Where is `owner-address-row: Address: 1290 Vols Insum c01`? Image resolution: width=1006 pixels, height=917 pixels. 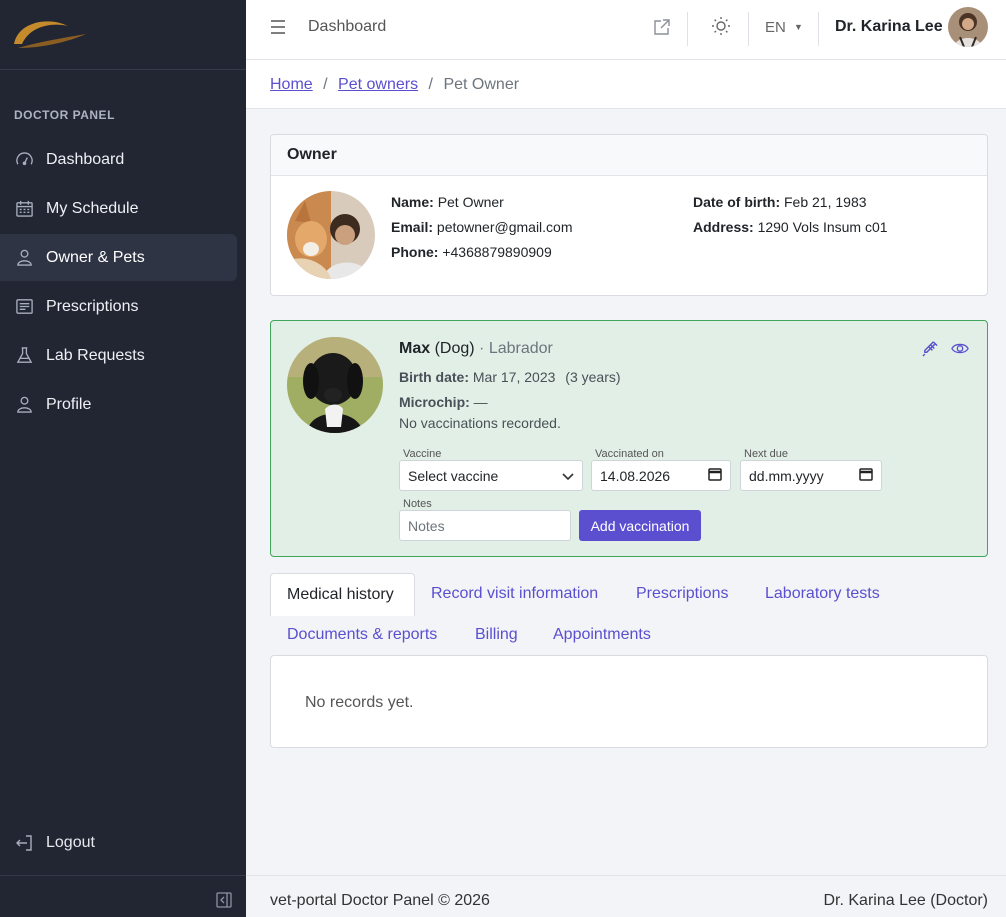
owner-address-row: Address: 1290 Vols Insum c01 is located at coordinates (790, 227).